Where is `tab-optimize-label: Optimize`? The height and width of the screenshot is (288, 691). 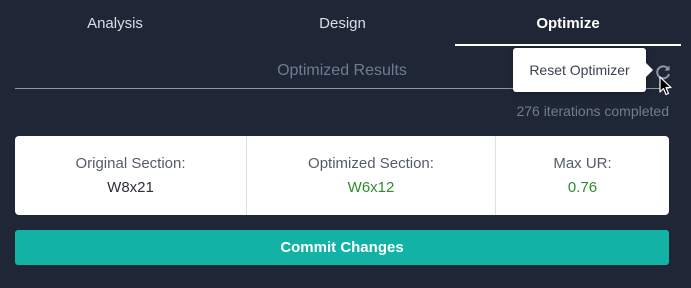
tab-optimize-label: Optimize is located at coordinates (568, 23).